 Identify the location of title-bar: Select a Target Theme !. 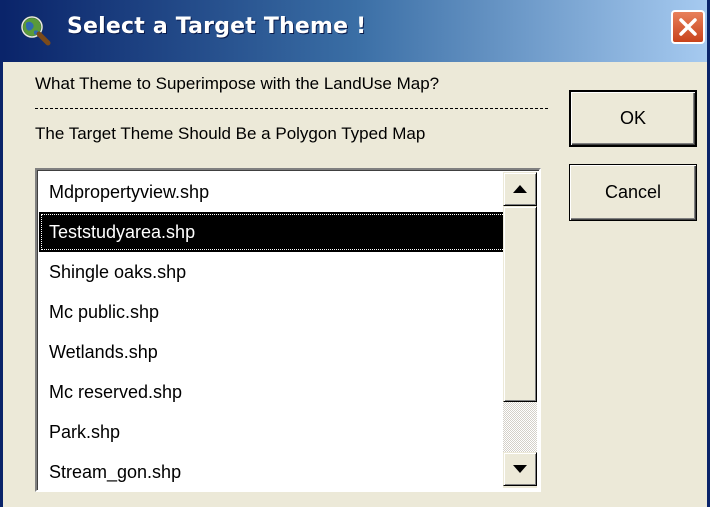
(355, 31).